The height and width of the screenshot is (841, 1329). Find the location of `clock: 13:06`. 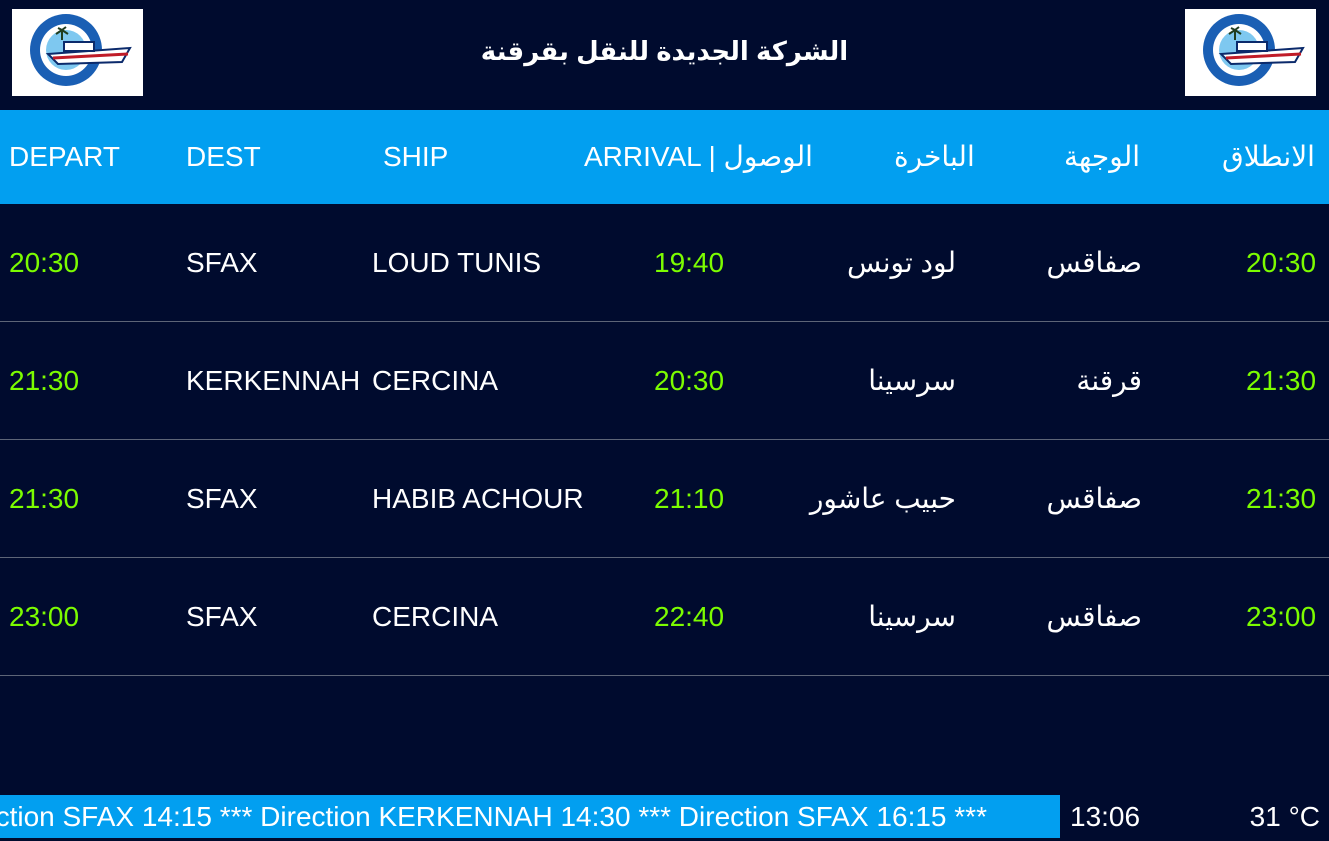

clock: 13:06 is located at coordinates (1105, 816).